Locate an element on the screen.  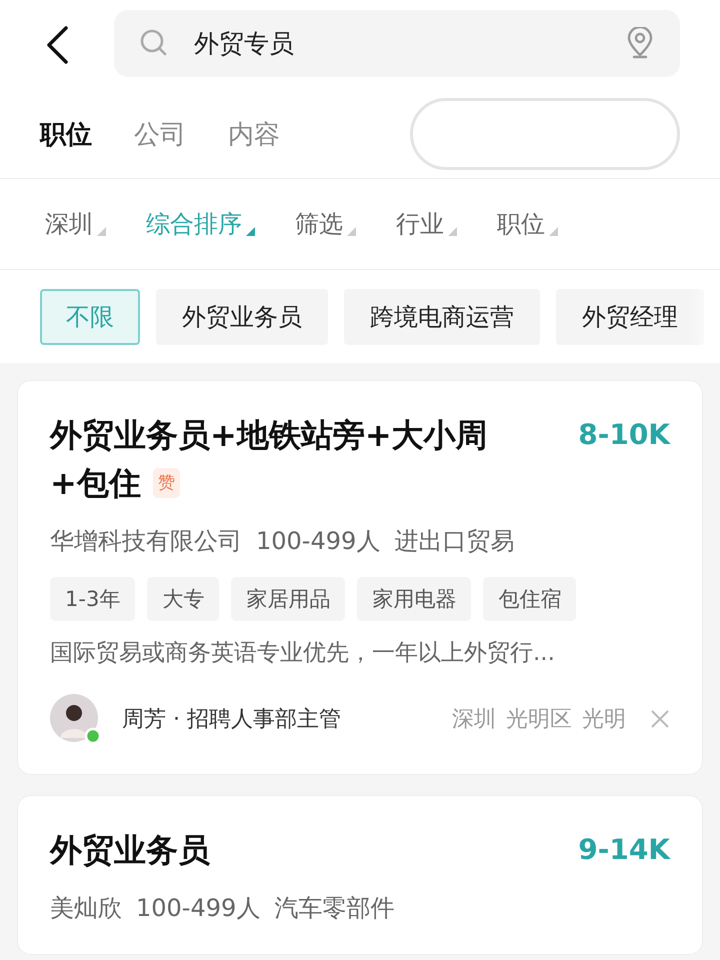
salary: 9-14K is located at coordinates (624, 850).